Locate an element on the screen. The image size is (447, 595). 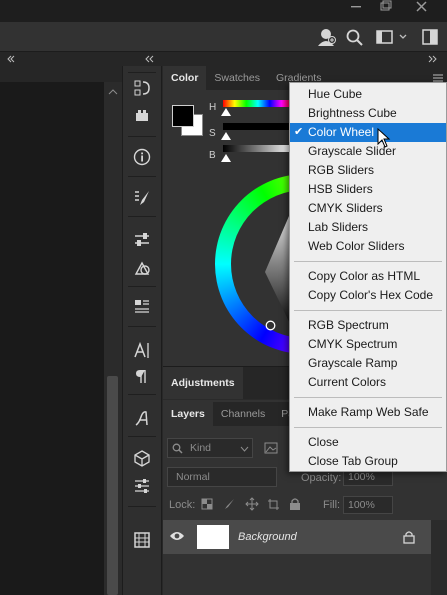
filter-kind-select: Kind is located at coordinates (210, 448).